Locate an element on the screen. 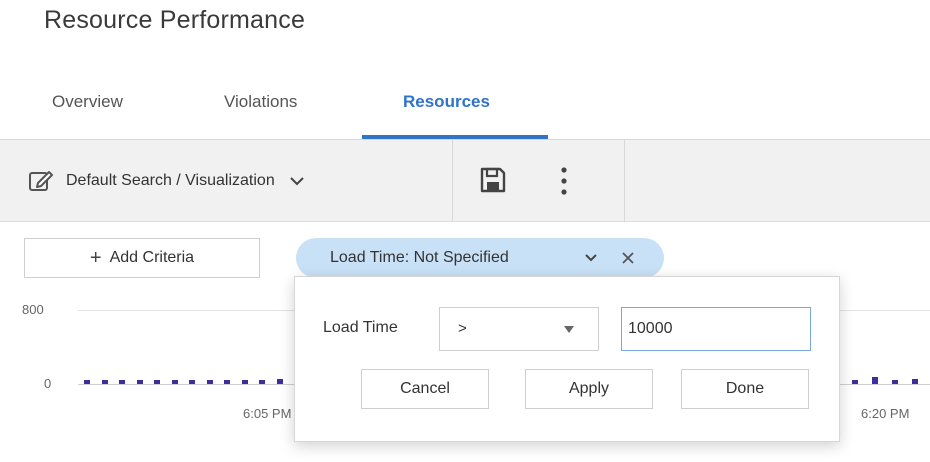 This screenshot has height=462, width=930. operator-value: > is located at coordinates (462, 328).